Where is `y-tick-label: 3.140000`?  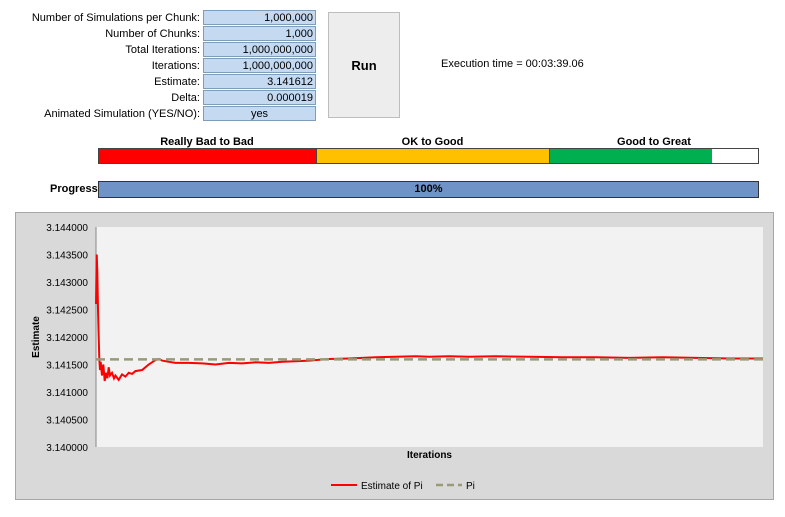
y-tick-label: 3.140000 is located at coordinates (67, 448).